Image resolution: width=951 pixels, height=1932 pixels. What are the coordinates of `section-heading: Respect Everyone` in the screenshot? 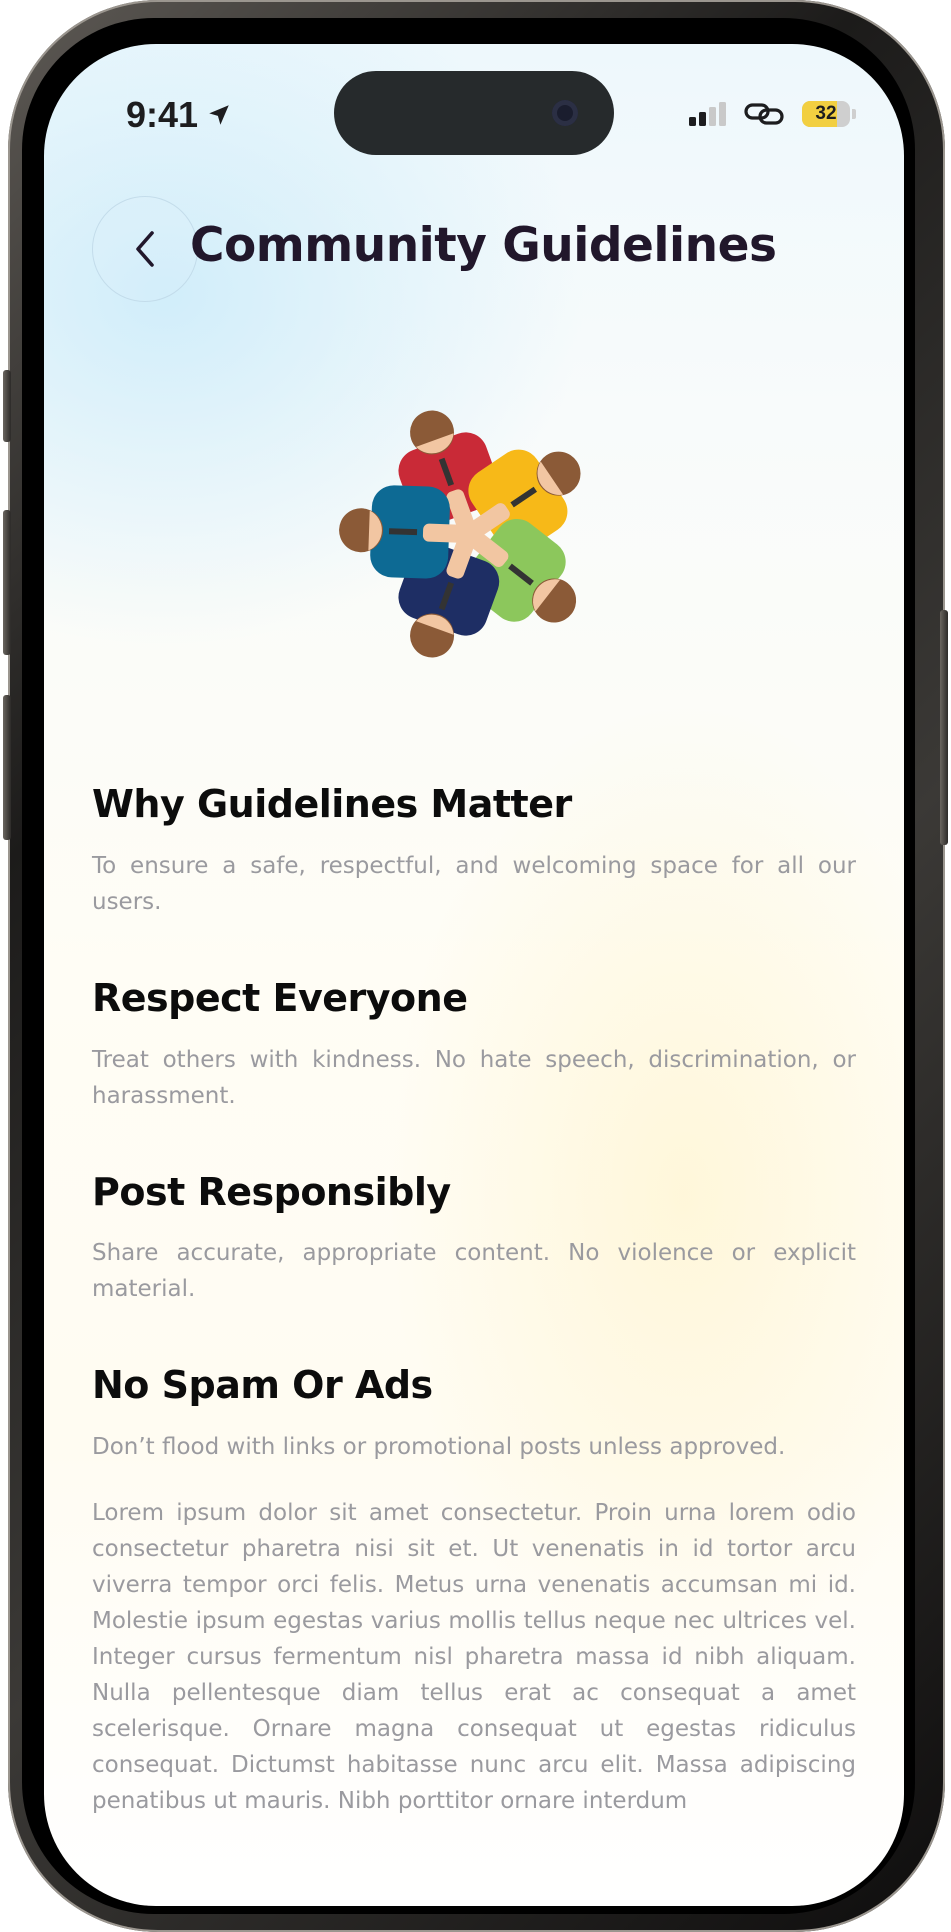 It's located at (280, 997).